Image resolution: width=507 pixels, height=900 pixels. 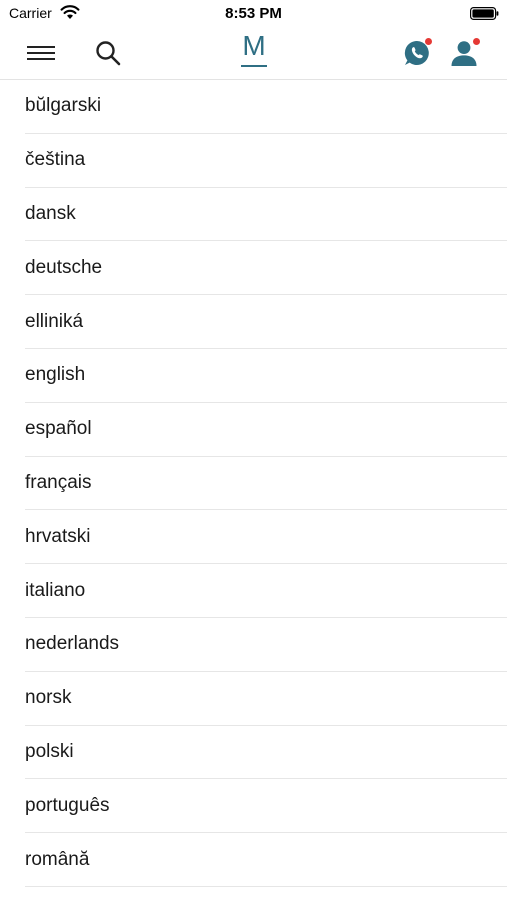 I want to click on language-item-cestina: čeština, so click(x=266, y=161).